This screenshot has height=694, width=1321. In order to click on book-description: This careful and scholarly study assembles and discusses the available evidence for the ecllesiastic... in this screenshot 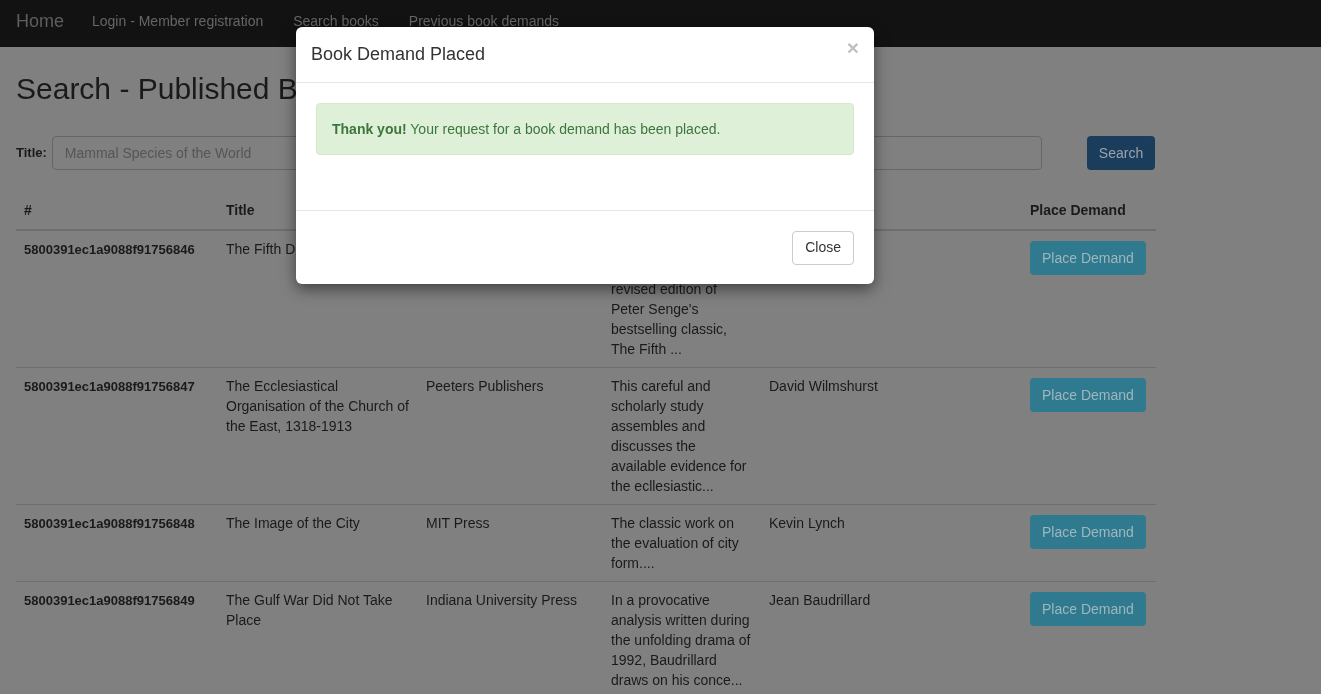, I will do `click(679, 436)`.